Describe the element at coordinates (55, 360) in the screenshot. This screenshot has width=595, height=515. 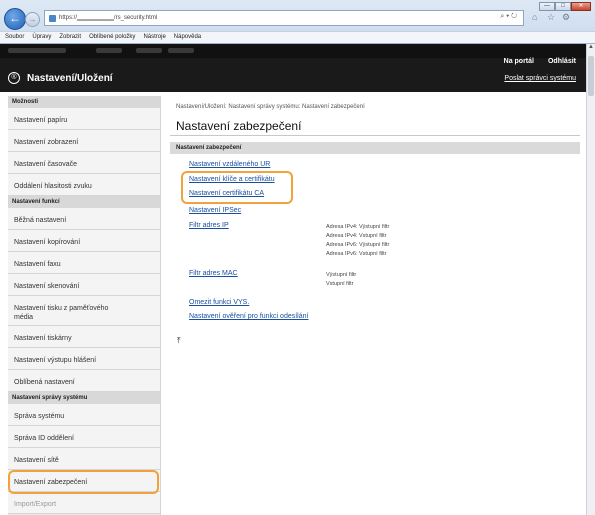
I see `sidebar-item-label: Nastavení výstupu hlášení` at that location.